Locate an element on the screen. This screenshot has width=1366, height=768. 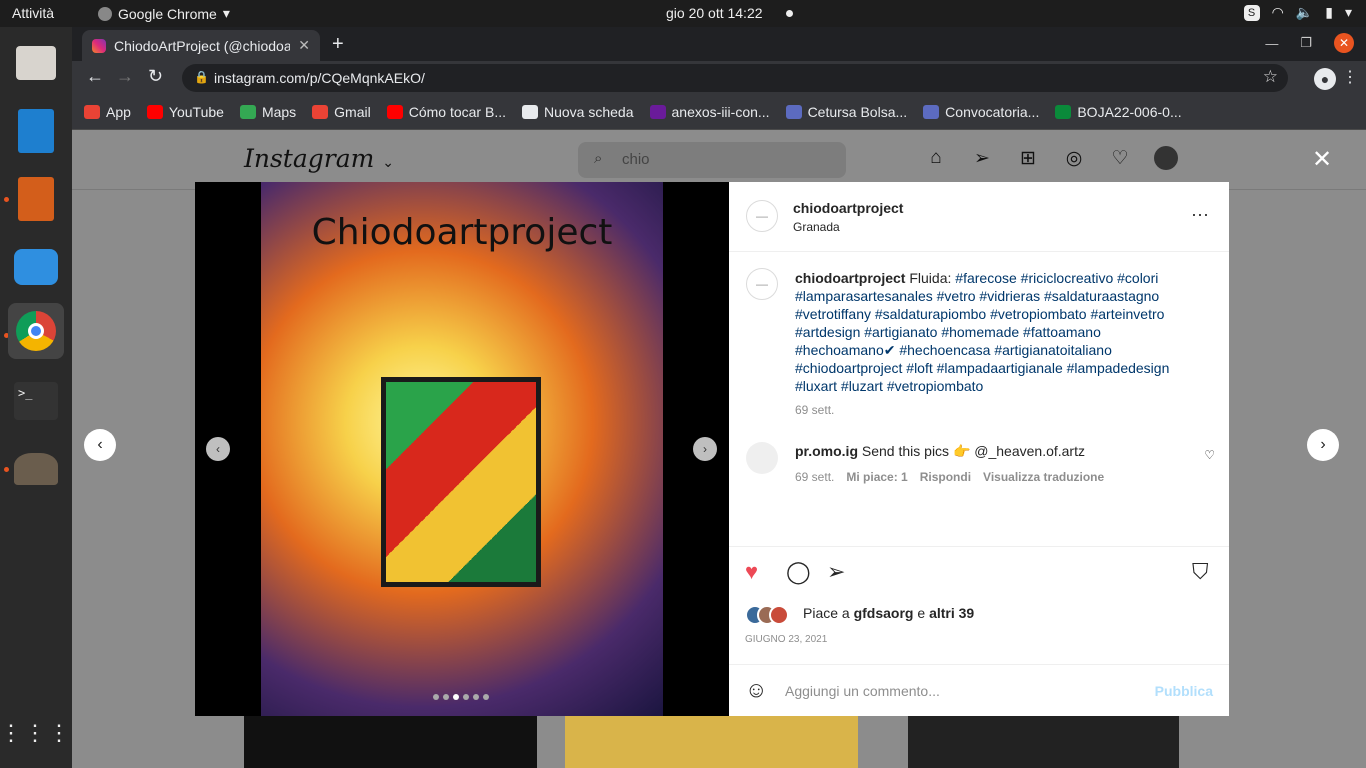
lock-icon: 🔒 is located at coordinates (201, 77).